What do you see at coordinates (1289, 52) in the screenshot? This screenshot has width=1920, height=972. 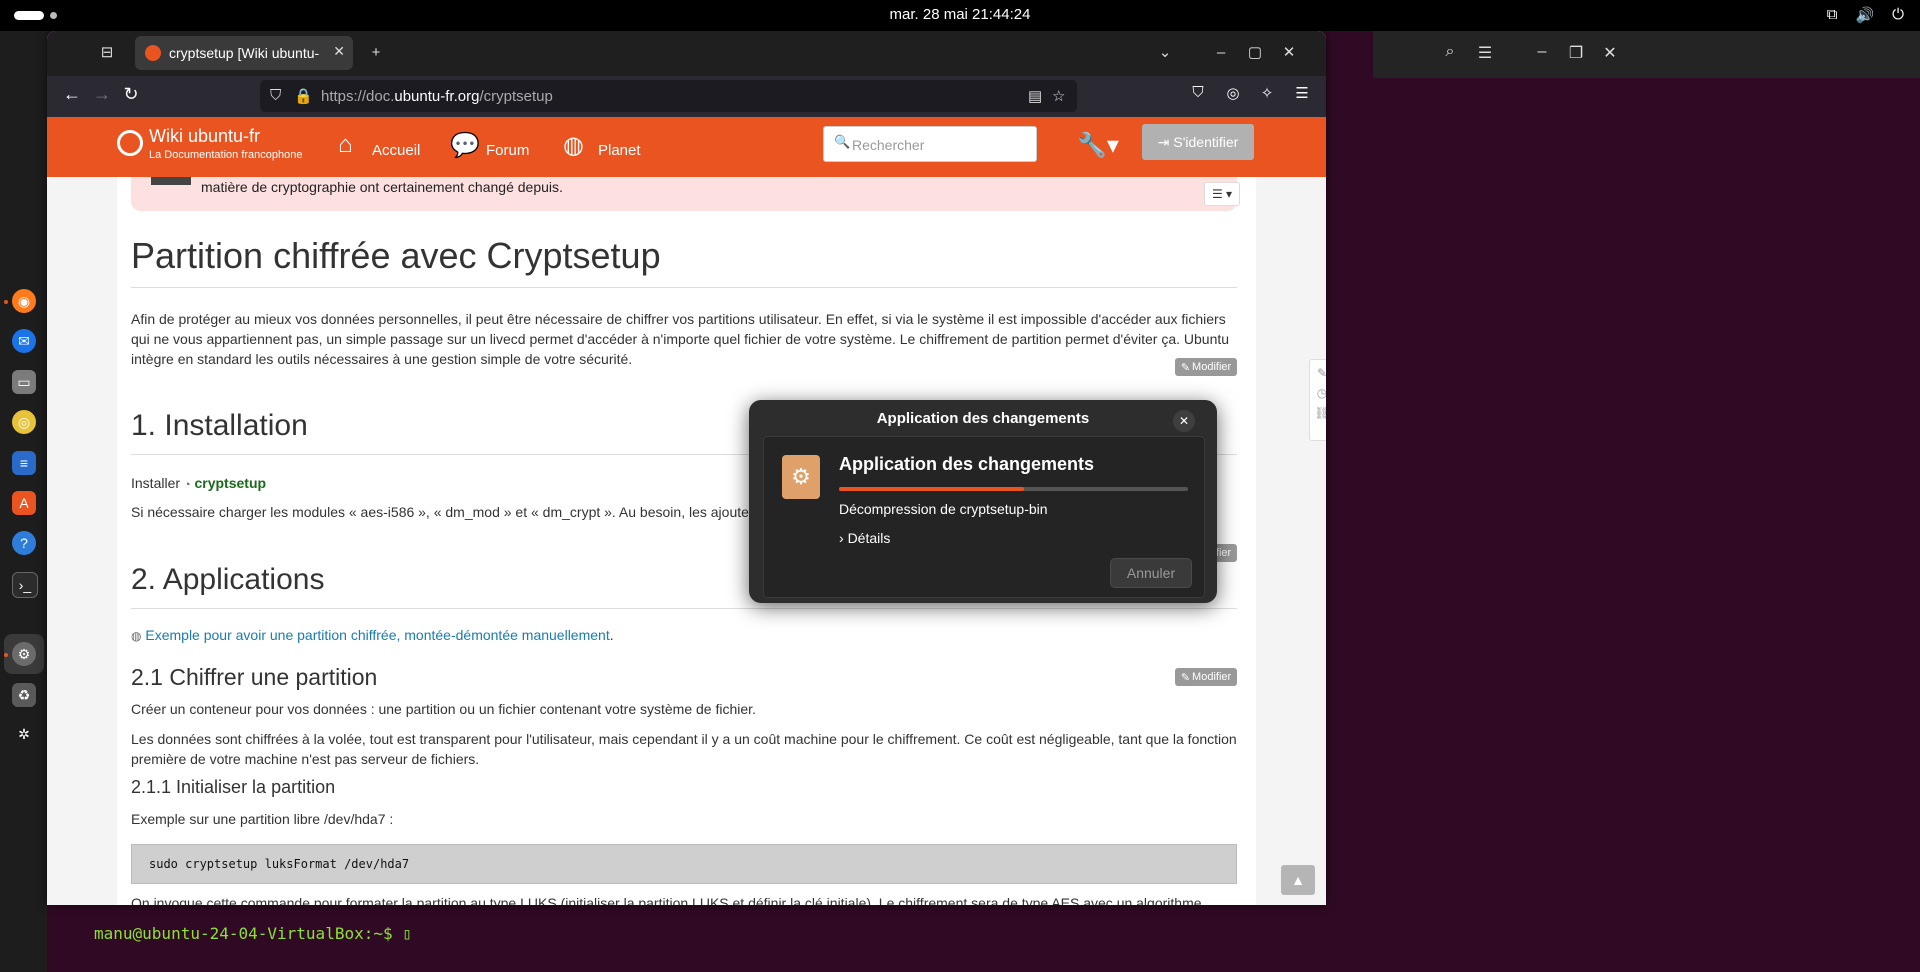 I see `close-window-icon: ✕` at bounding box center [1289, 52].